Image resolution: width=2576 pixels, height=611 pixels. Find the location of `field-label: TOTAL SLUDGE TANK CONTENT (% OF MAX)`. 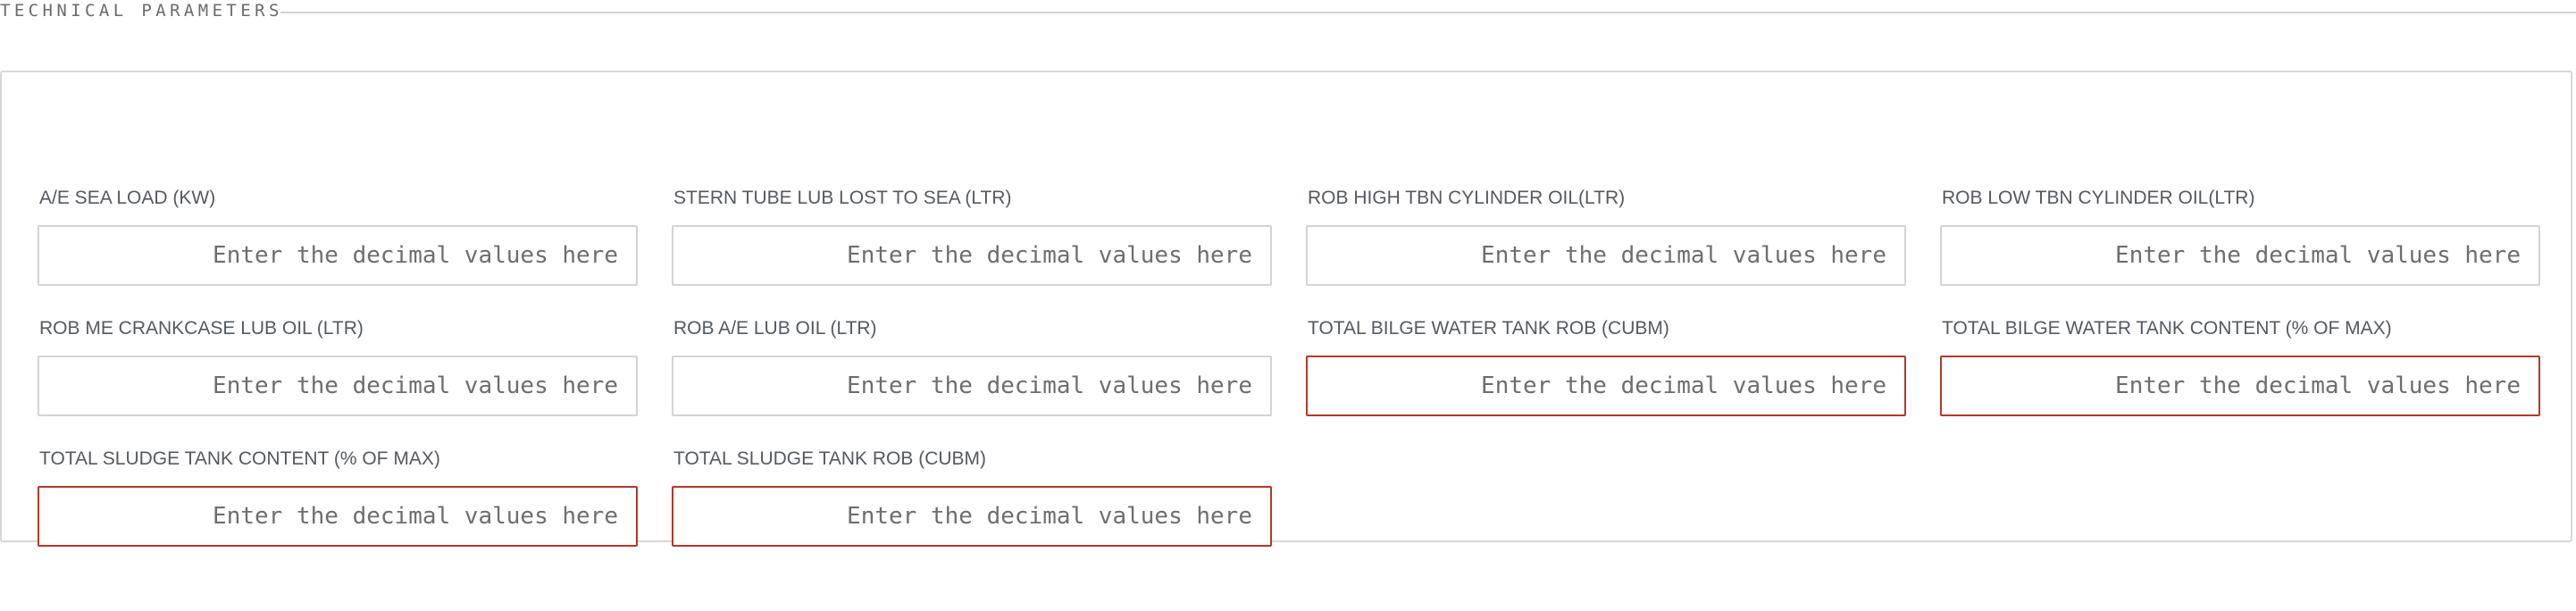

field-label: TOTAL SLUDGE TANK CONTENT (% OF MAX) is located at coordinates (240, 459).